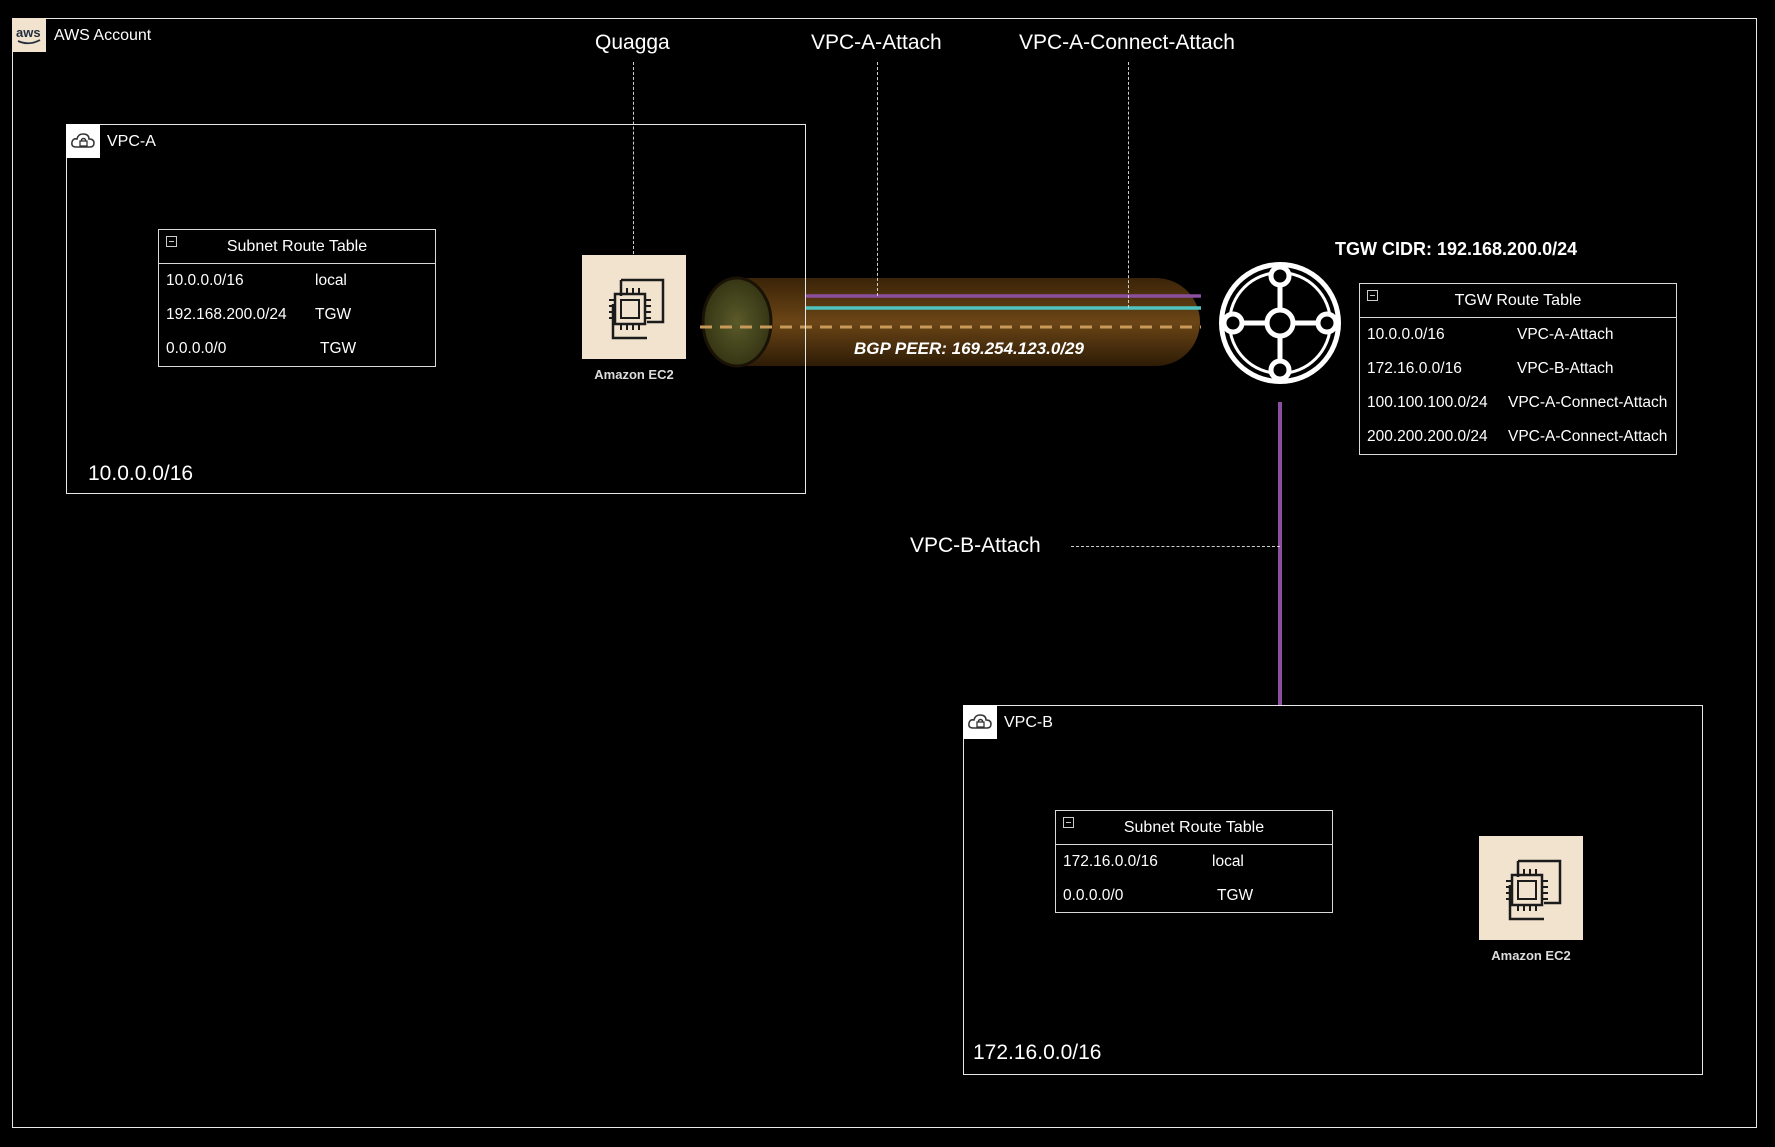 Image resolution: width=1775 pixels, height=1147 pixels. What do you see at coordinates (297, 315) in the screenshot?
I see `route-row: 192.168.200.0/24 TGW` at bounding box center [297, 315].